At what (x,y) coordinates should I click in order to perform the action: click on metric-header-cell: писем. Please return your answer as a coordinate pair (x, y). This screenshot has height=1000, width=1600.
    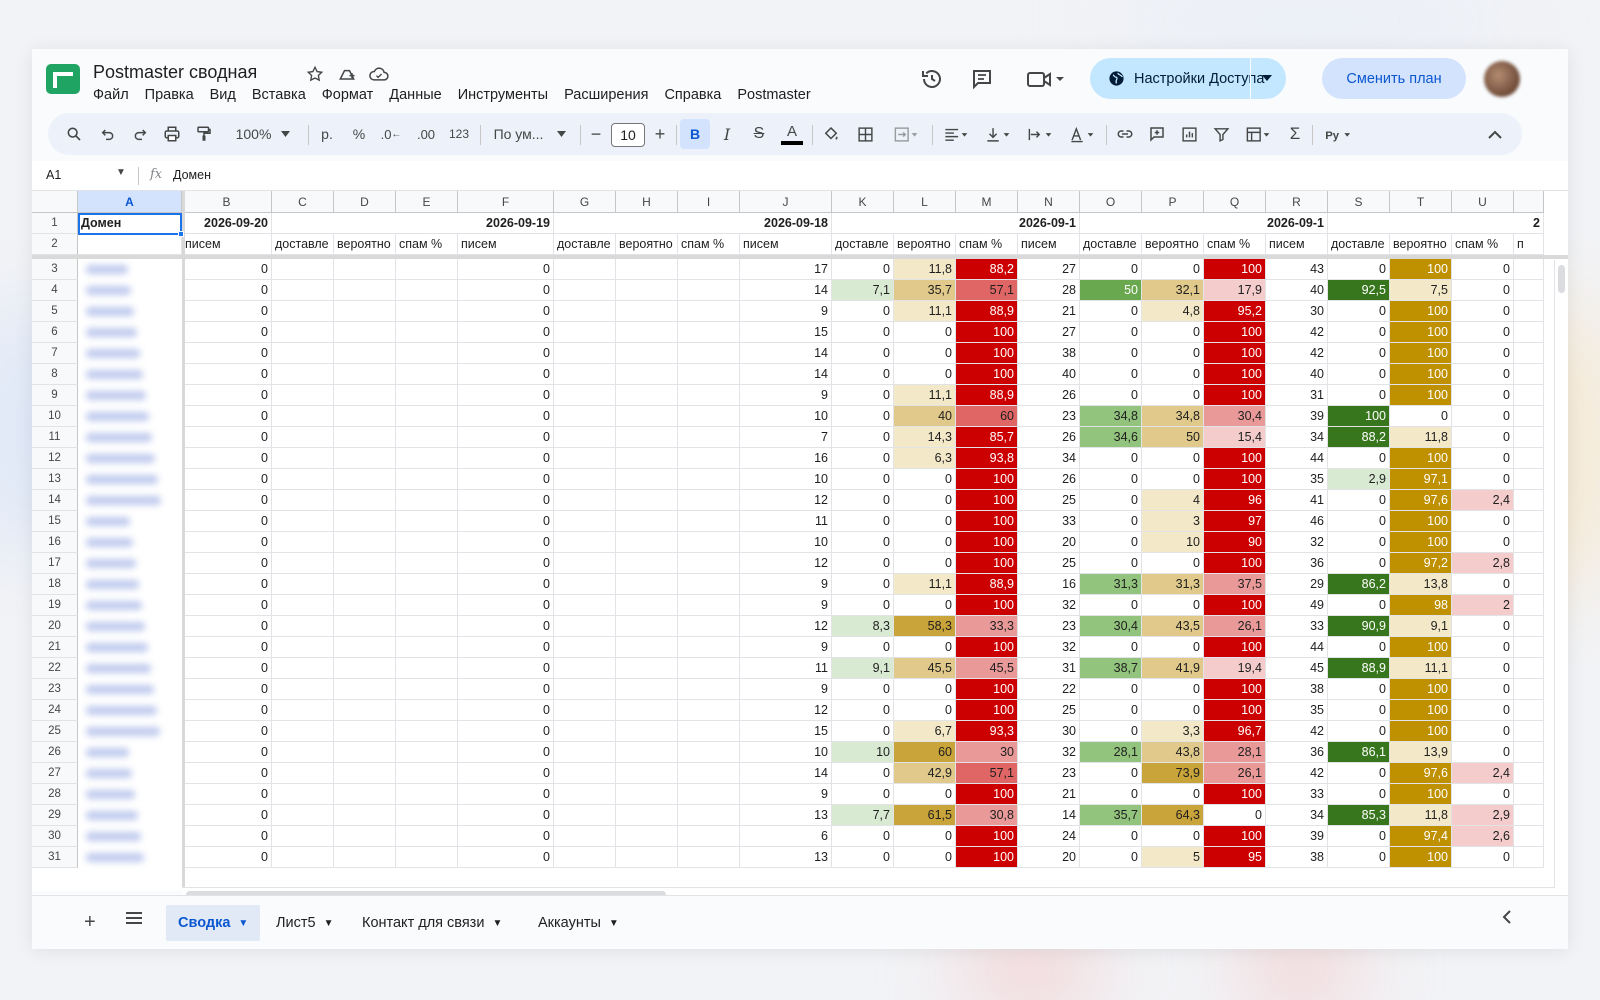
    Looking at the image, I should click on (506, 244).